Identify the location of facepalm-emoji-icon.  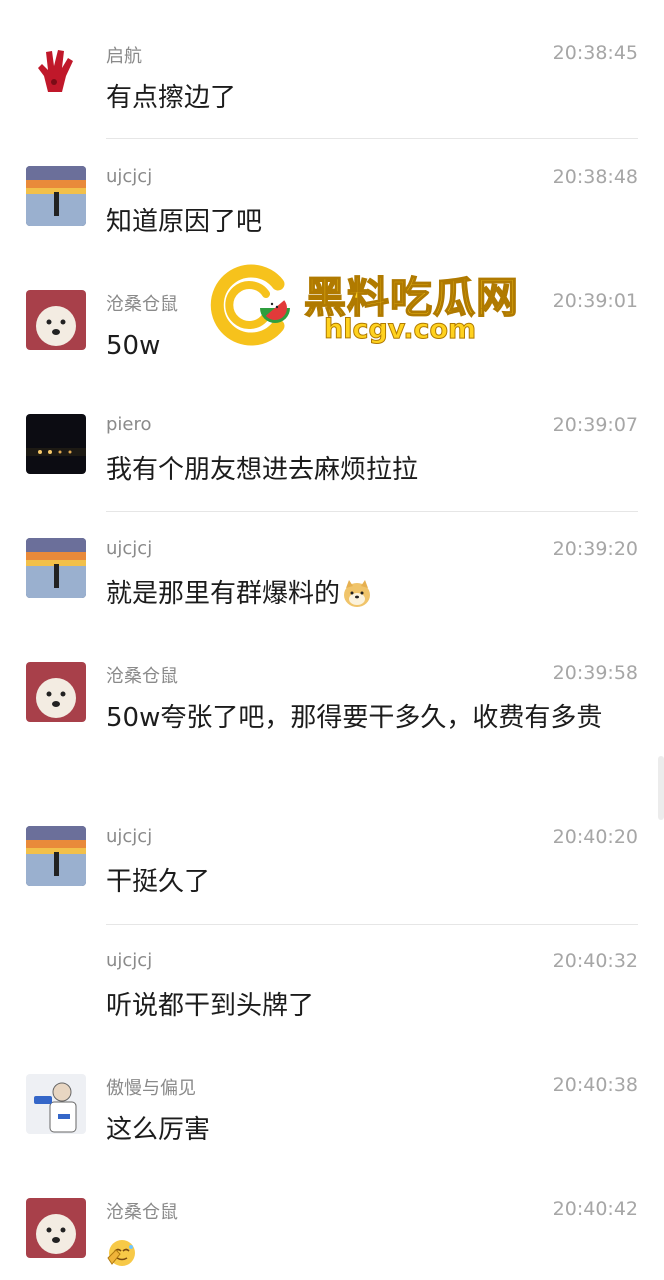
(122, 1258).